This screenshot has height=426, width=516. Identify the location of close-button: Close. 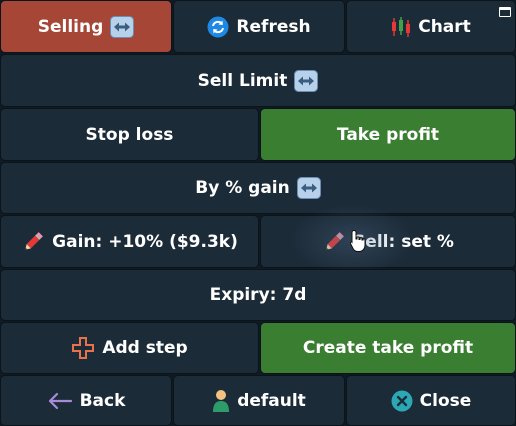
(431, 400).